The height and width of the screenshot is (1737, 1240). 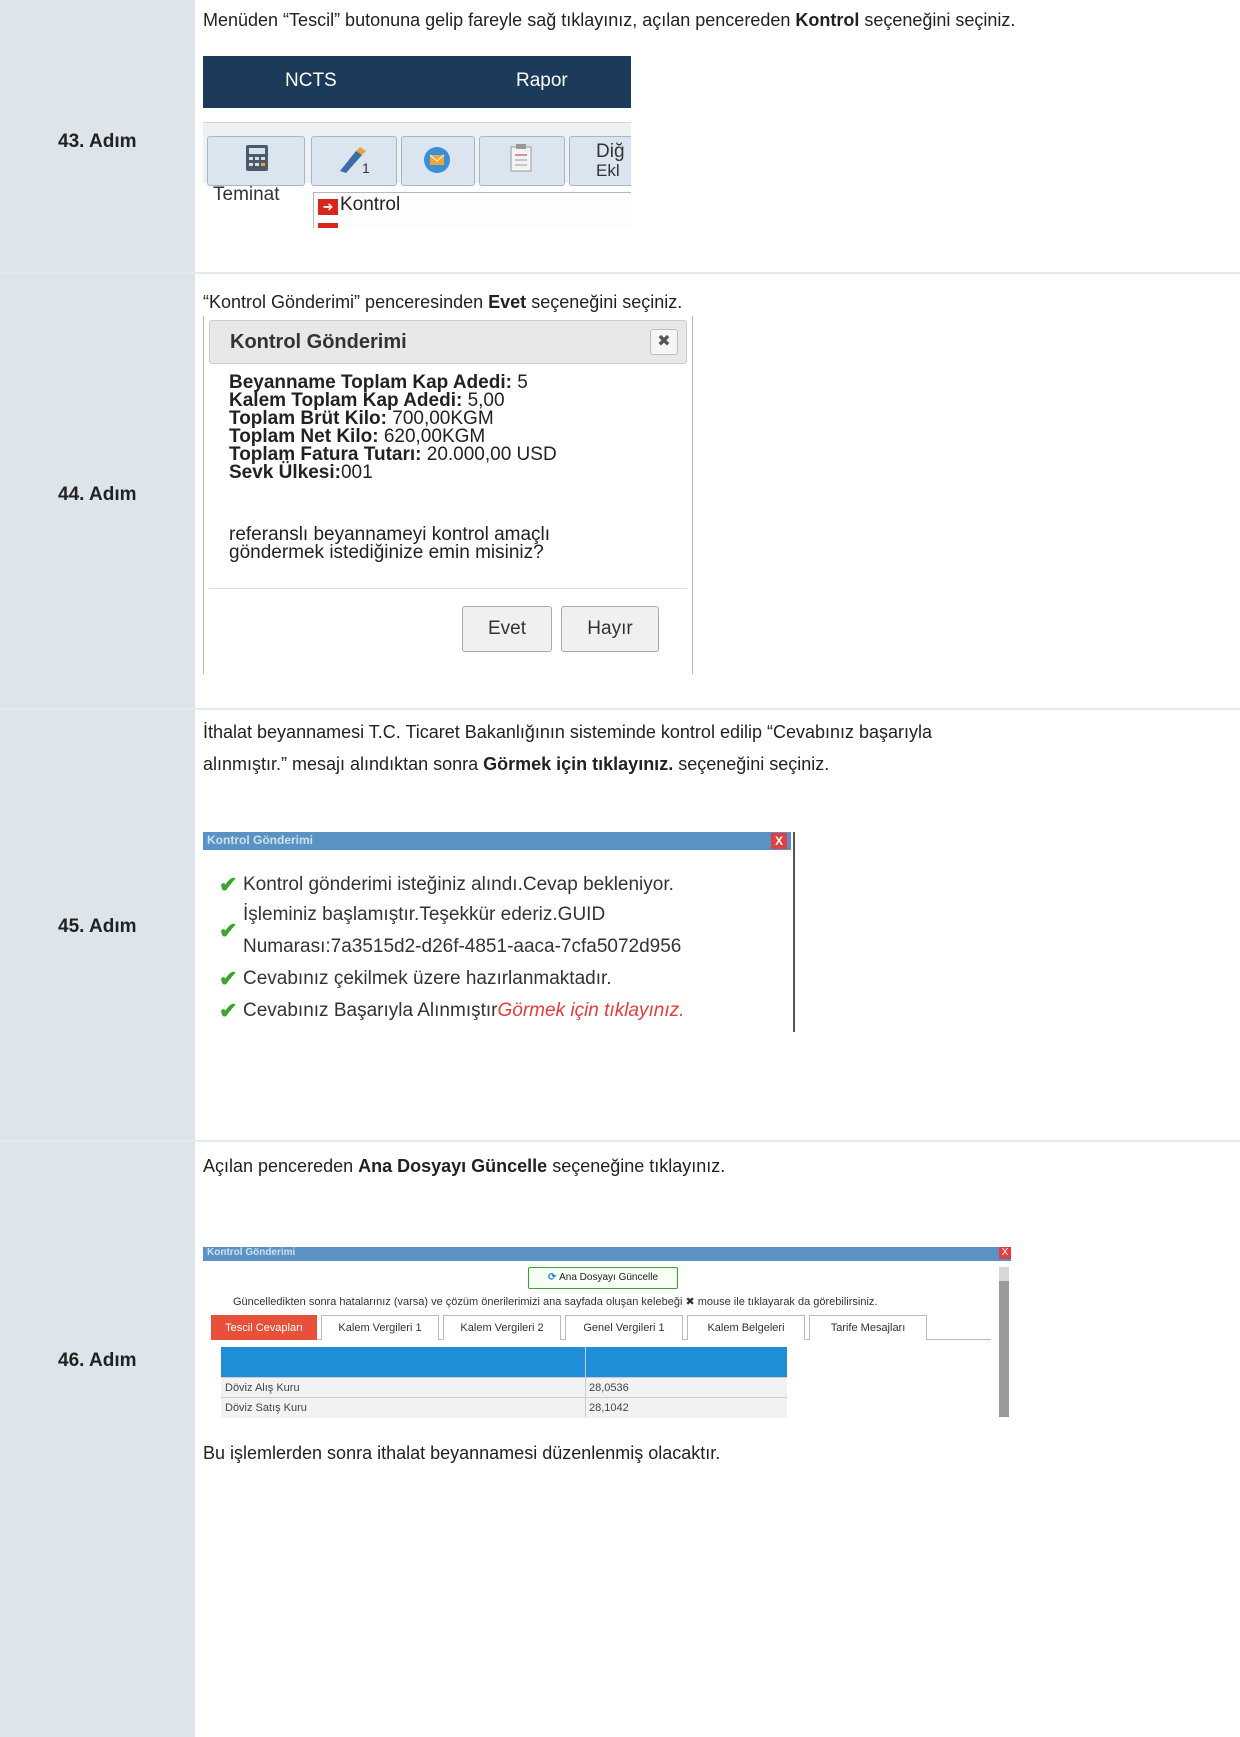 I want to click on divider, so click(x=448, y=588).